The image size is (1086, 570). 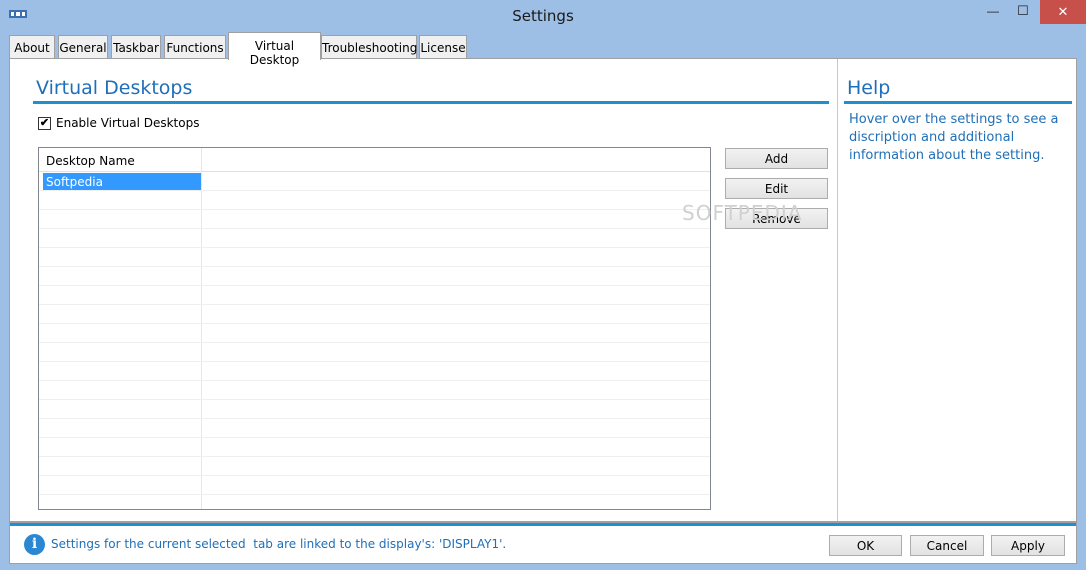 I want to click on tab-functions: Functions, so click(x=195, y=47).